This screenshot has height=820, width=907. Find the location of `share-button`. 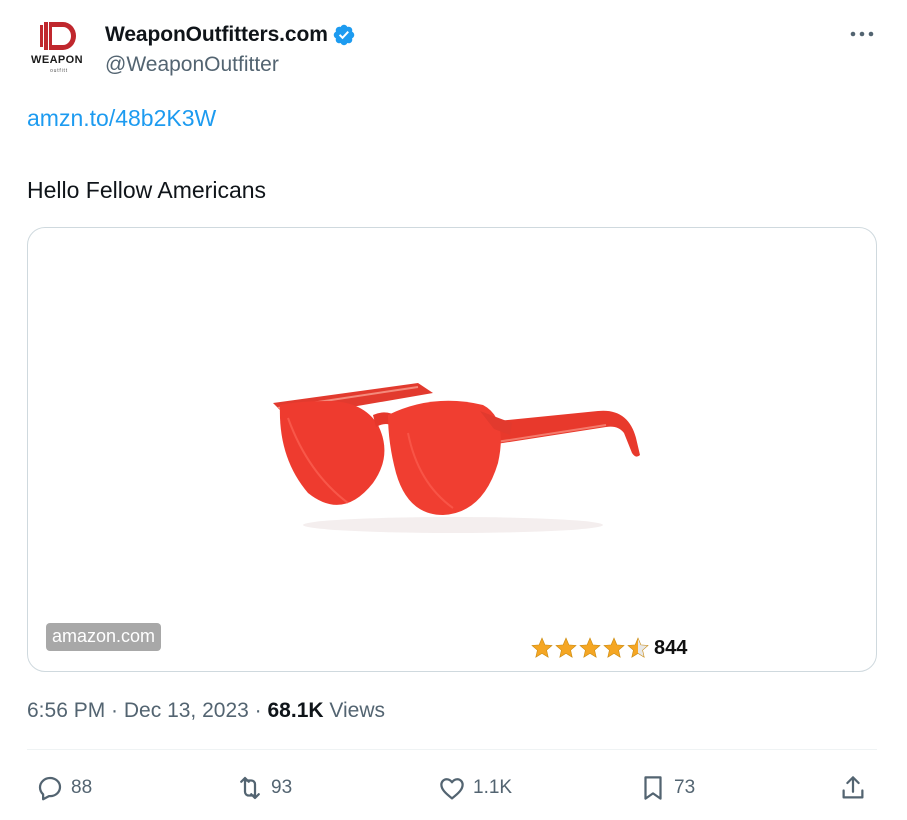

share-button is located at coordinates (853, 788).